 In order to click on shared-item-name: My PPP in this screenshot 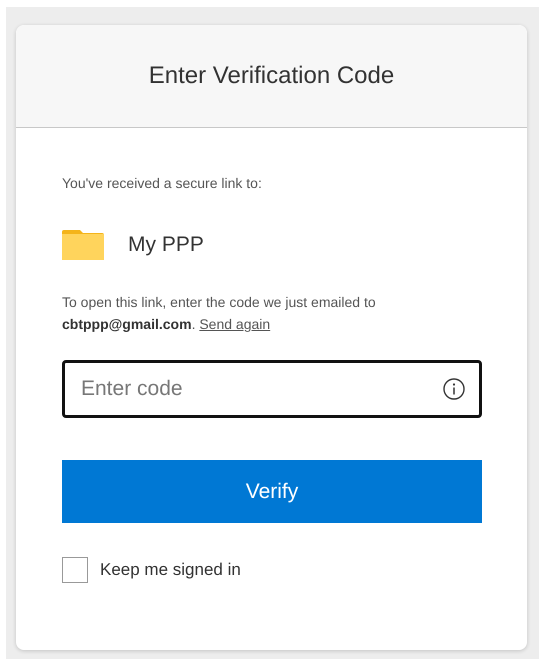, I will do `click(166, 245)`.